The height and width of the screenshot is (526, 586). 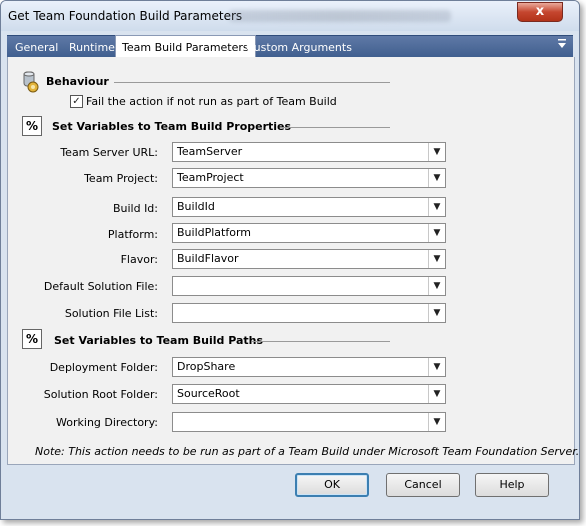 I want to click on platform-combo: BuildPlatform ▼, so click(x=309, y=233).